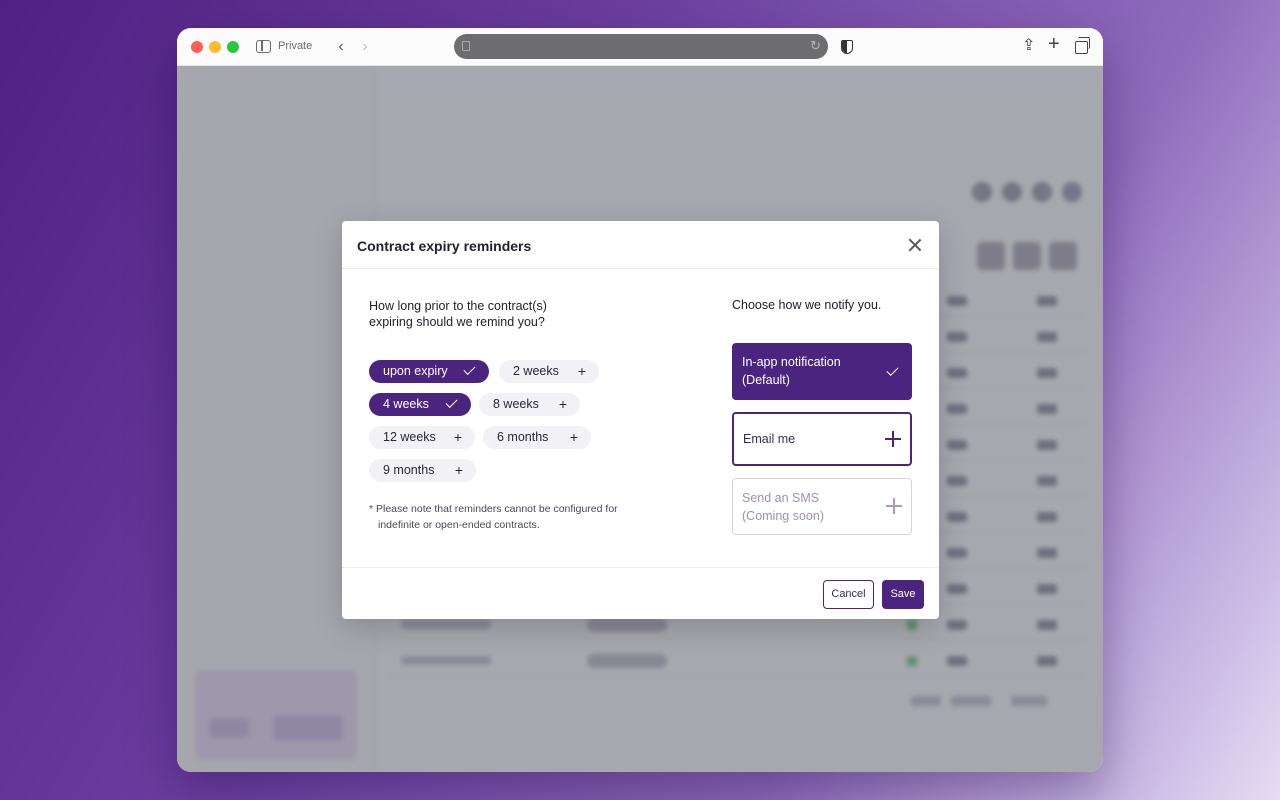 The height and width of the screenshot is (800, 1280). Describe the element at coordinates (263, 46) in the screenshot. I see `sidebar-icon` at that location.